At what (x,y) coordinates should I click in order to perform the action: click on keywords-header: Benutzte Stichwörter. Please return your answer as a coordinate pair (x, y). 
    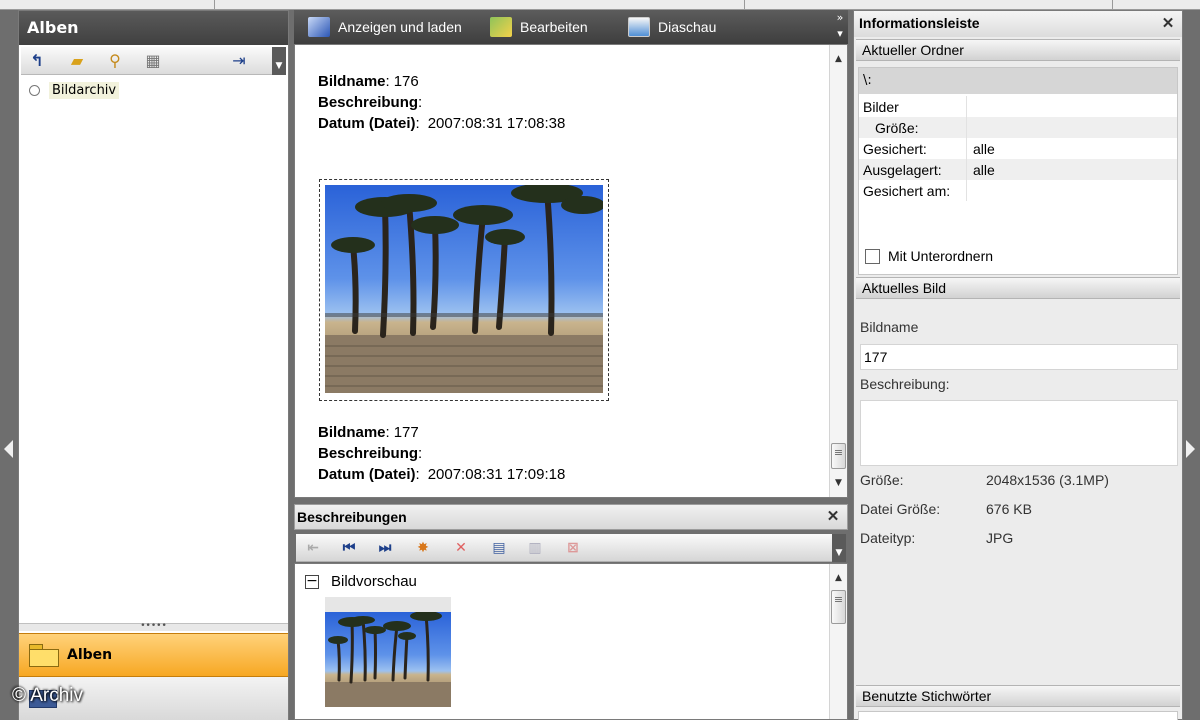
    Looking at the image, I should click on (1018, 696).